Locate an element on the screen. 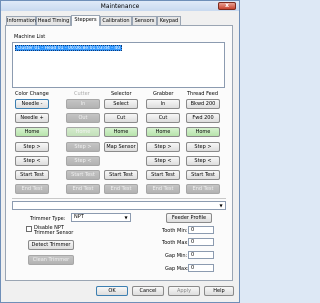  window-title: Maintenance is located at coordinates (120, 6).